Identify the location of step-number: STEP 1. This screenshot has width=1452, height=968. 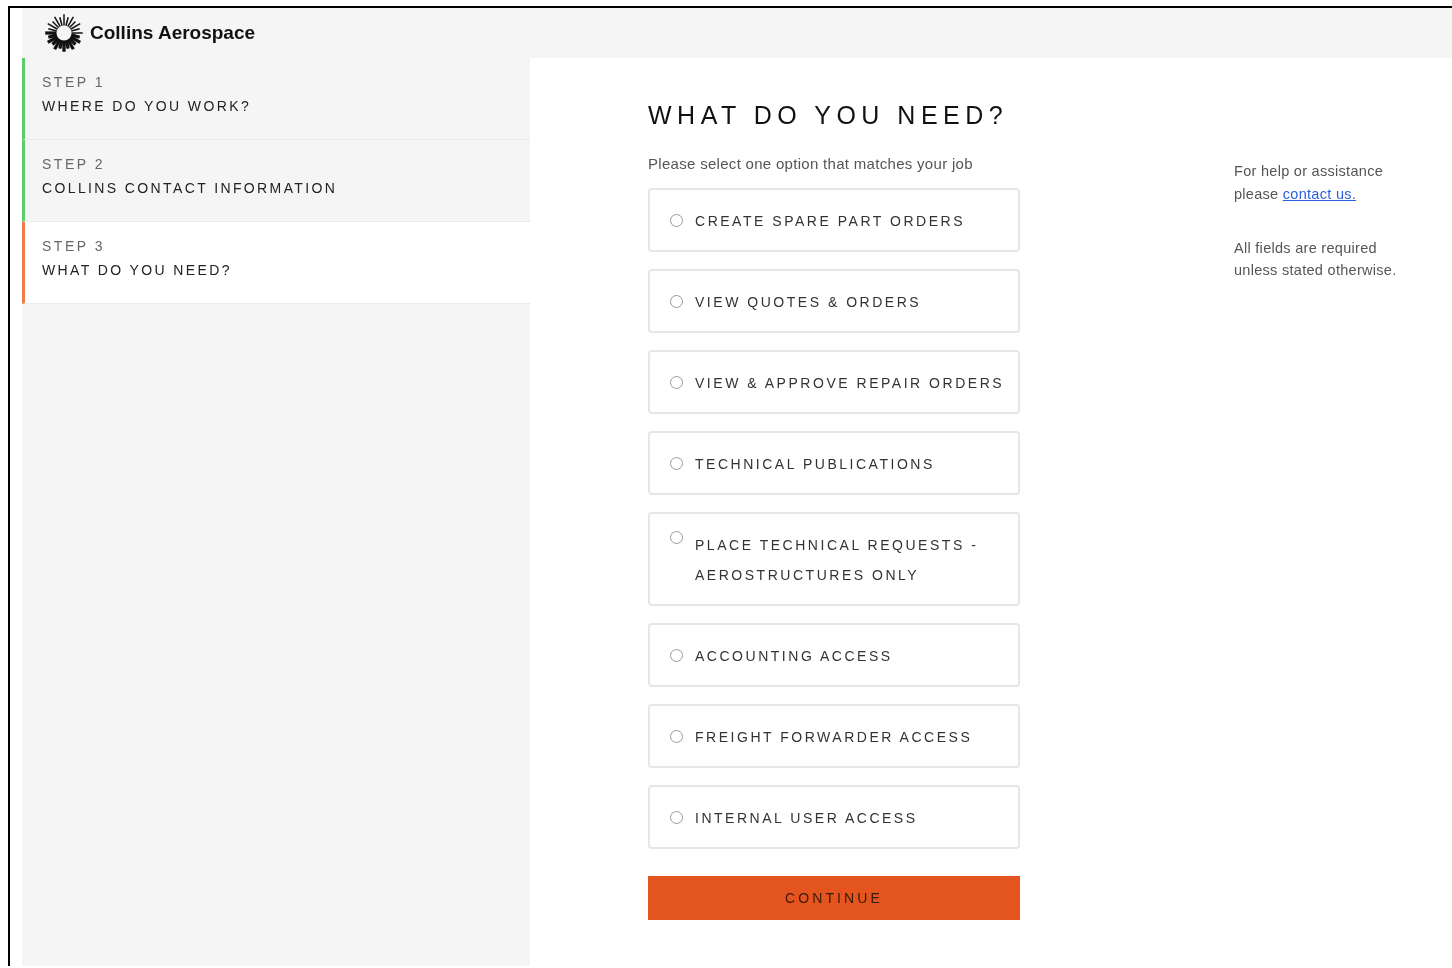
(74, 82).